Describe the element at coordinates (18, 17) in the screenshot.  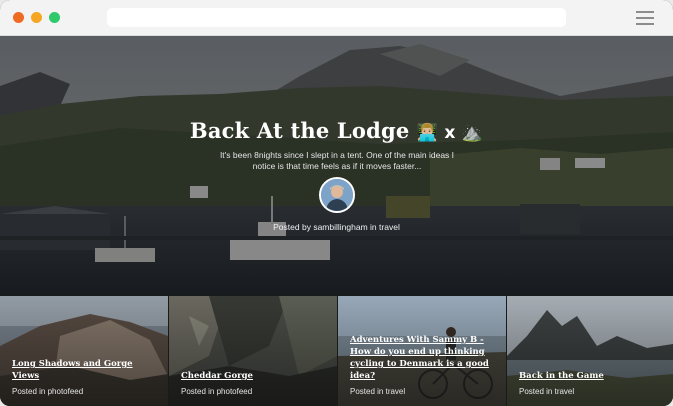
I see `close-window-button` at that location.